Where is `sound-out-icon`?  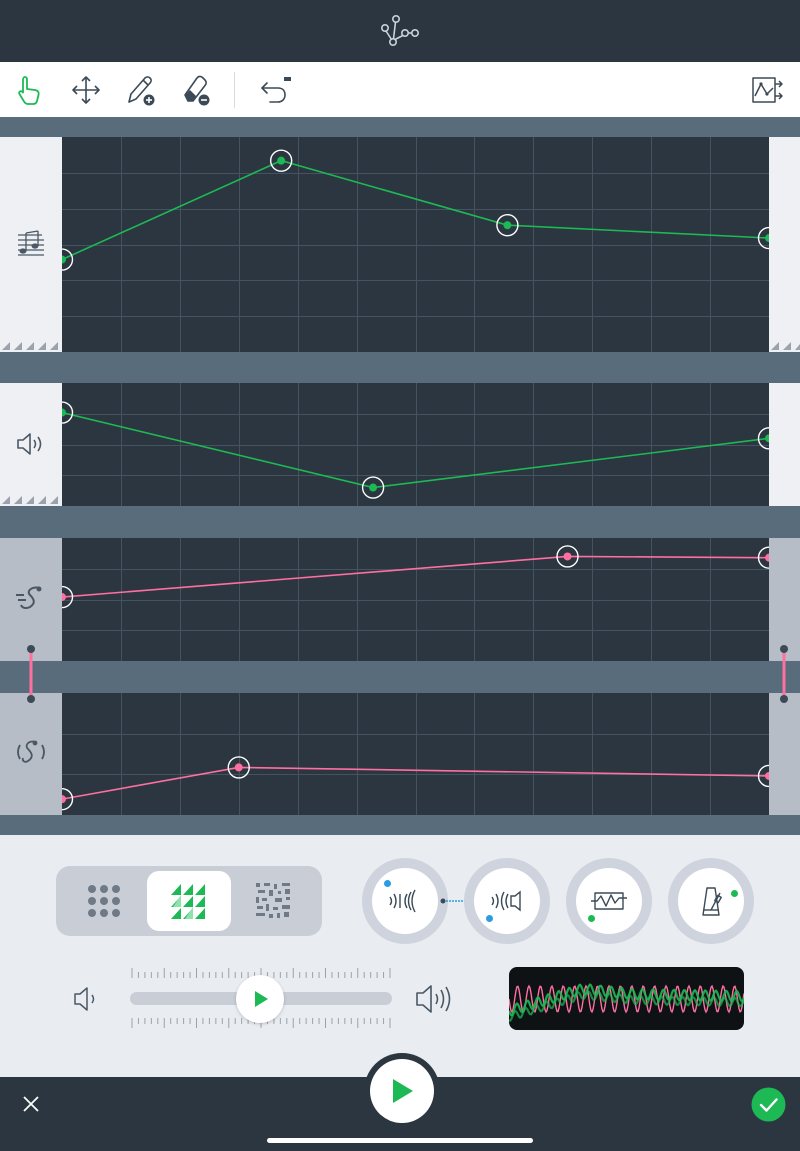
sound-out-icon is located at coordinates (506, 901).